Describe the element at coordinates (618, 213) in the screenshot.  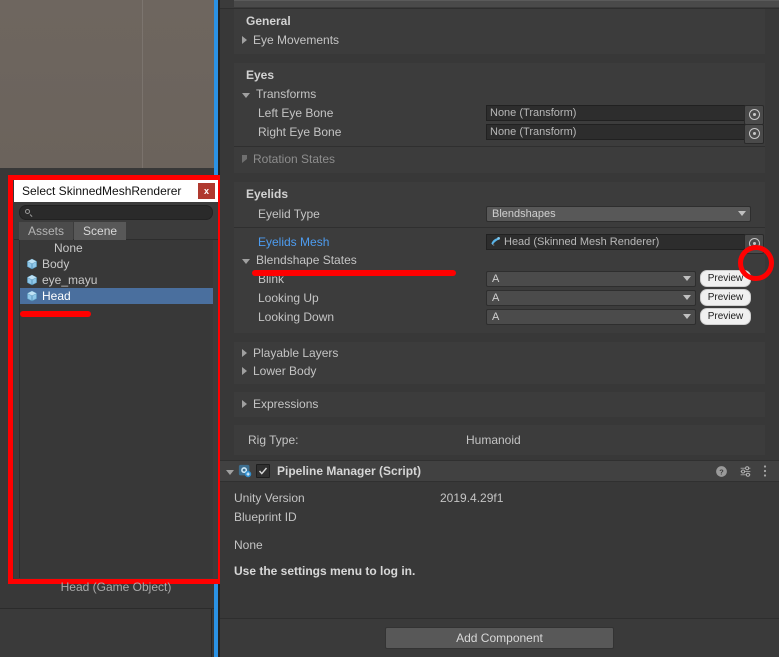
I see `eyelid-type-dropdown: Blendshapes` at that location.